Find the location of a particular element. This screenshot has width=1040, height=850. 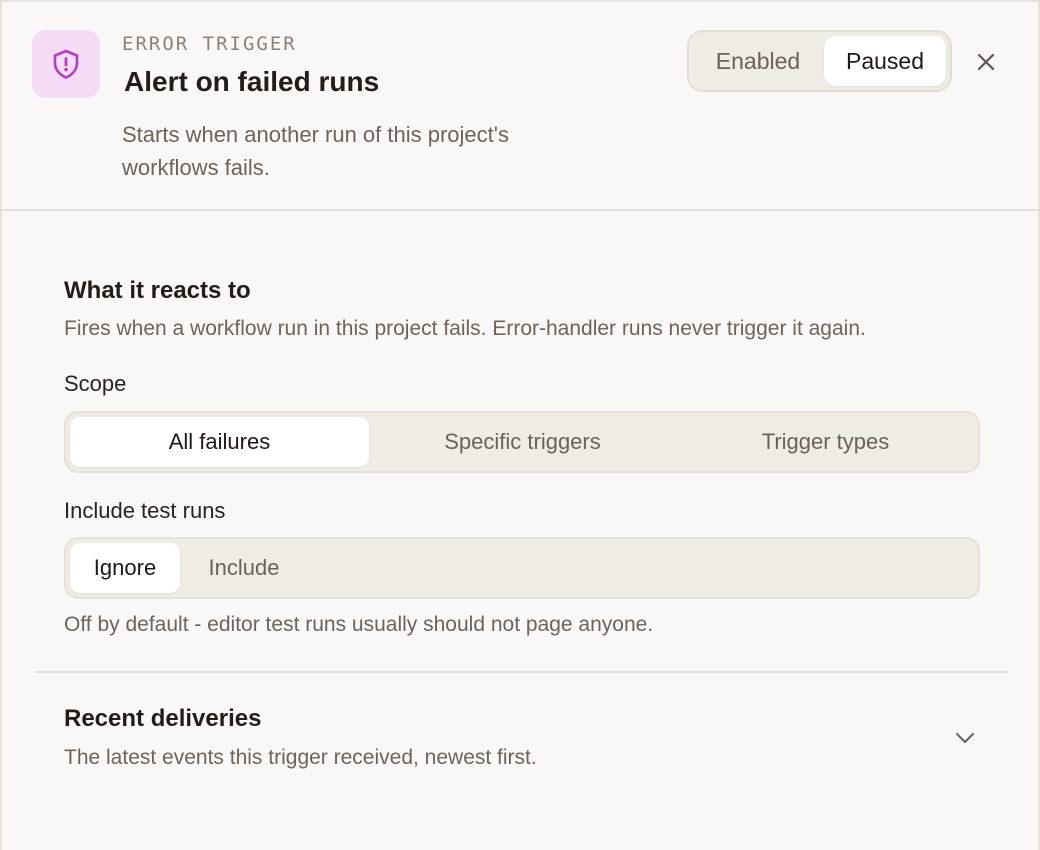

deliveries-expand-button is located at coordinates (965, 738).